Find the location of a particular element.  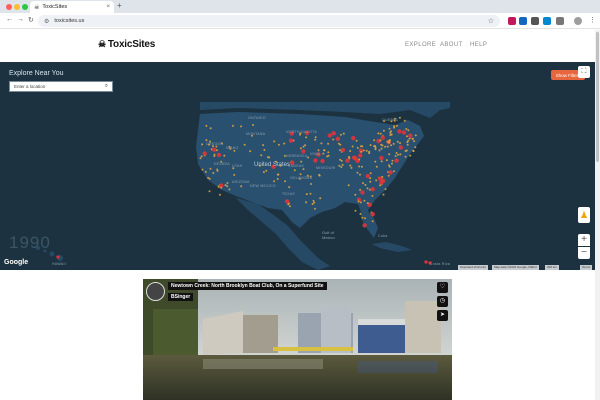

author-avatar is located at coordinates (155, 291).